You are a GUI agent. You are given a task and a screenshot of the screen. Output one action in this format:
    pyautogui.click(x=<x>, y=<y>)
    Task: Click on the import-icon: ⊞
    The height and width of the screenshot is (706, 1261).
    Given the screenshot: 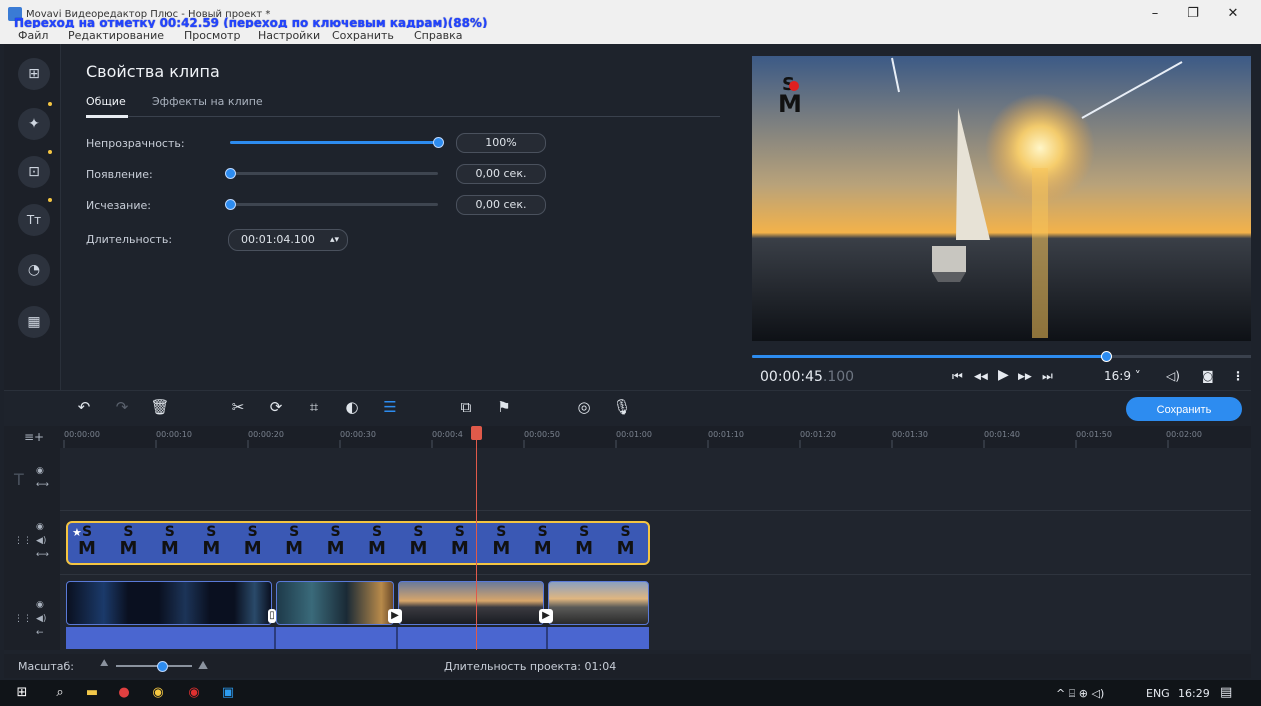 What is the action you would take?
    pyautogui.click(x=34, y=74)
    